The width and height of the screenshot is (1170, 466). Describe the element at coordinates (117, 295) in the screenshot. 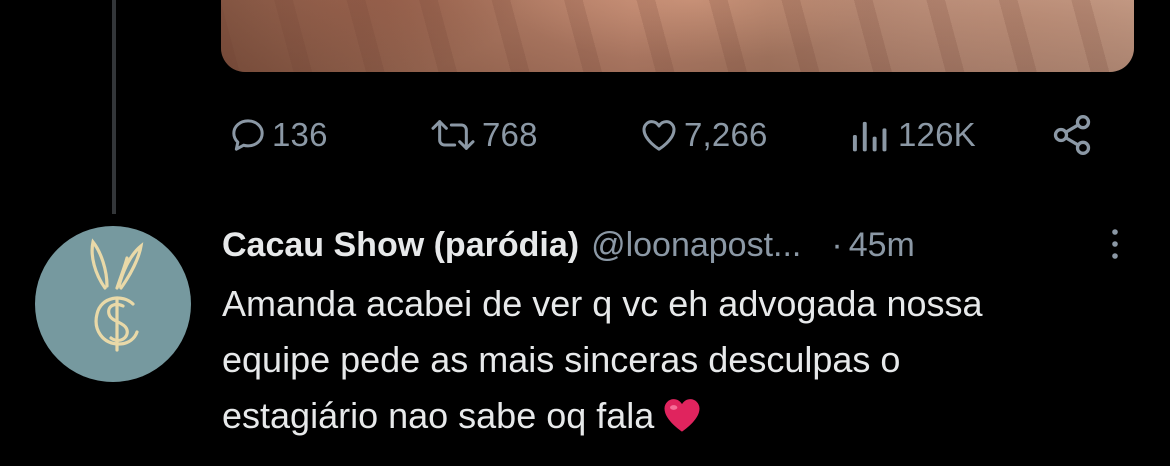

I see `bunny-logo-icon` at that location.